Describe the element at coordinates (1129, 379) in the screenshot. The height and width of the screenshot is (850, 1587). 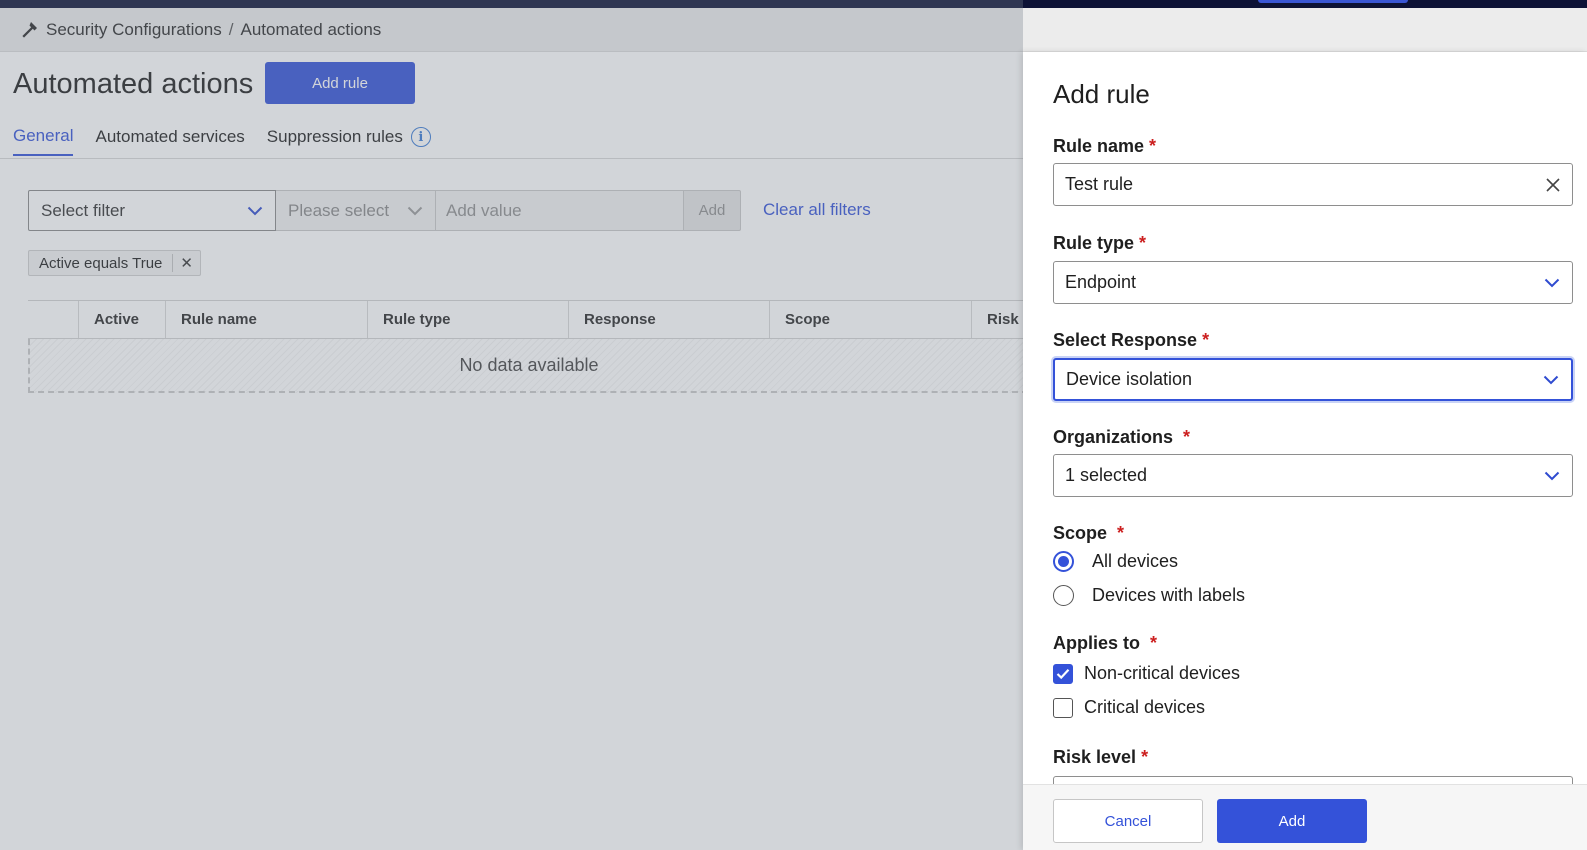
I see `select-response-value: Device isolation` at that location.